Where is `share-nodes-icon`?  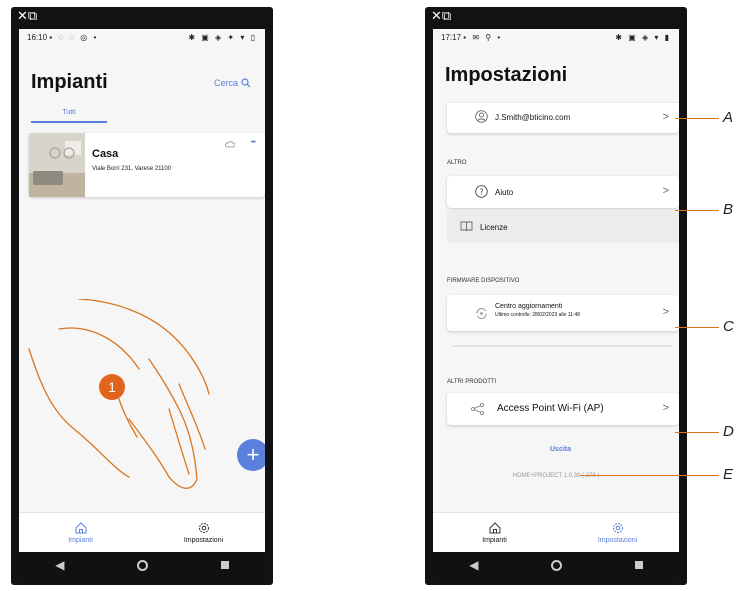
share-nodes-icon is located at coordinates (477, 409).